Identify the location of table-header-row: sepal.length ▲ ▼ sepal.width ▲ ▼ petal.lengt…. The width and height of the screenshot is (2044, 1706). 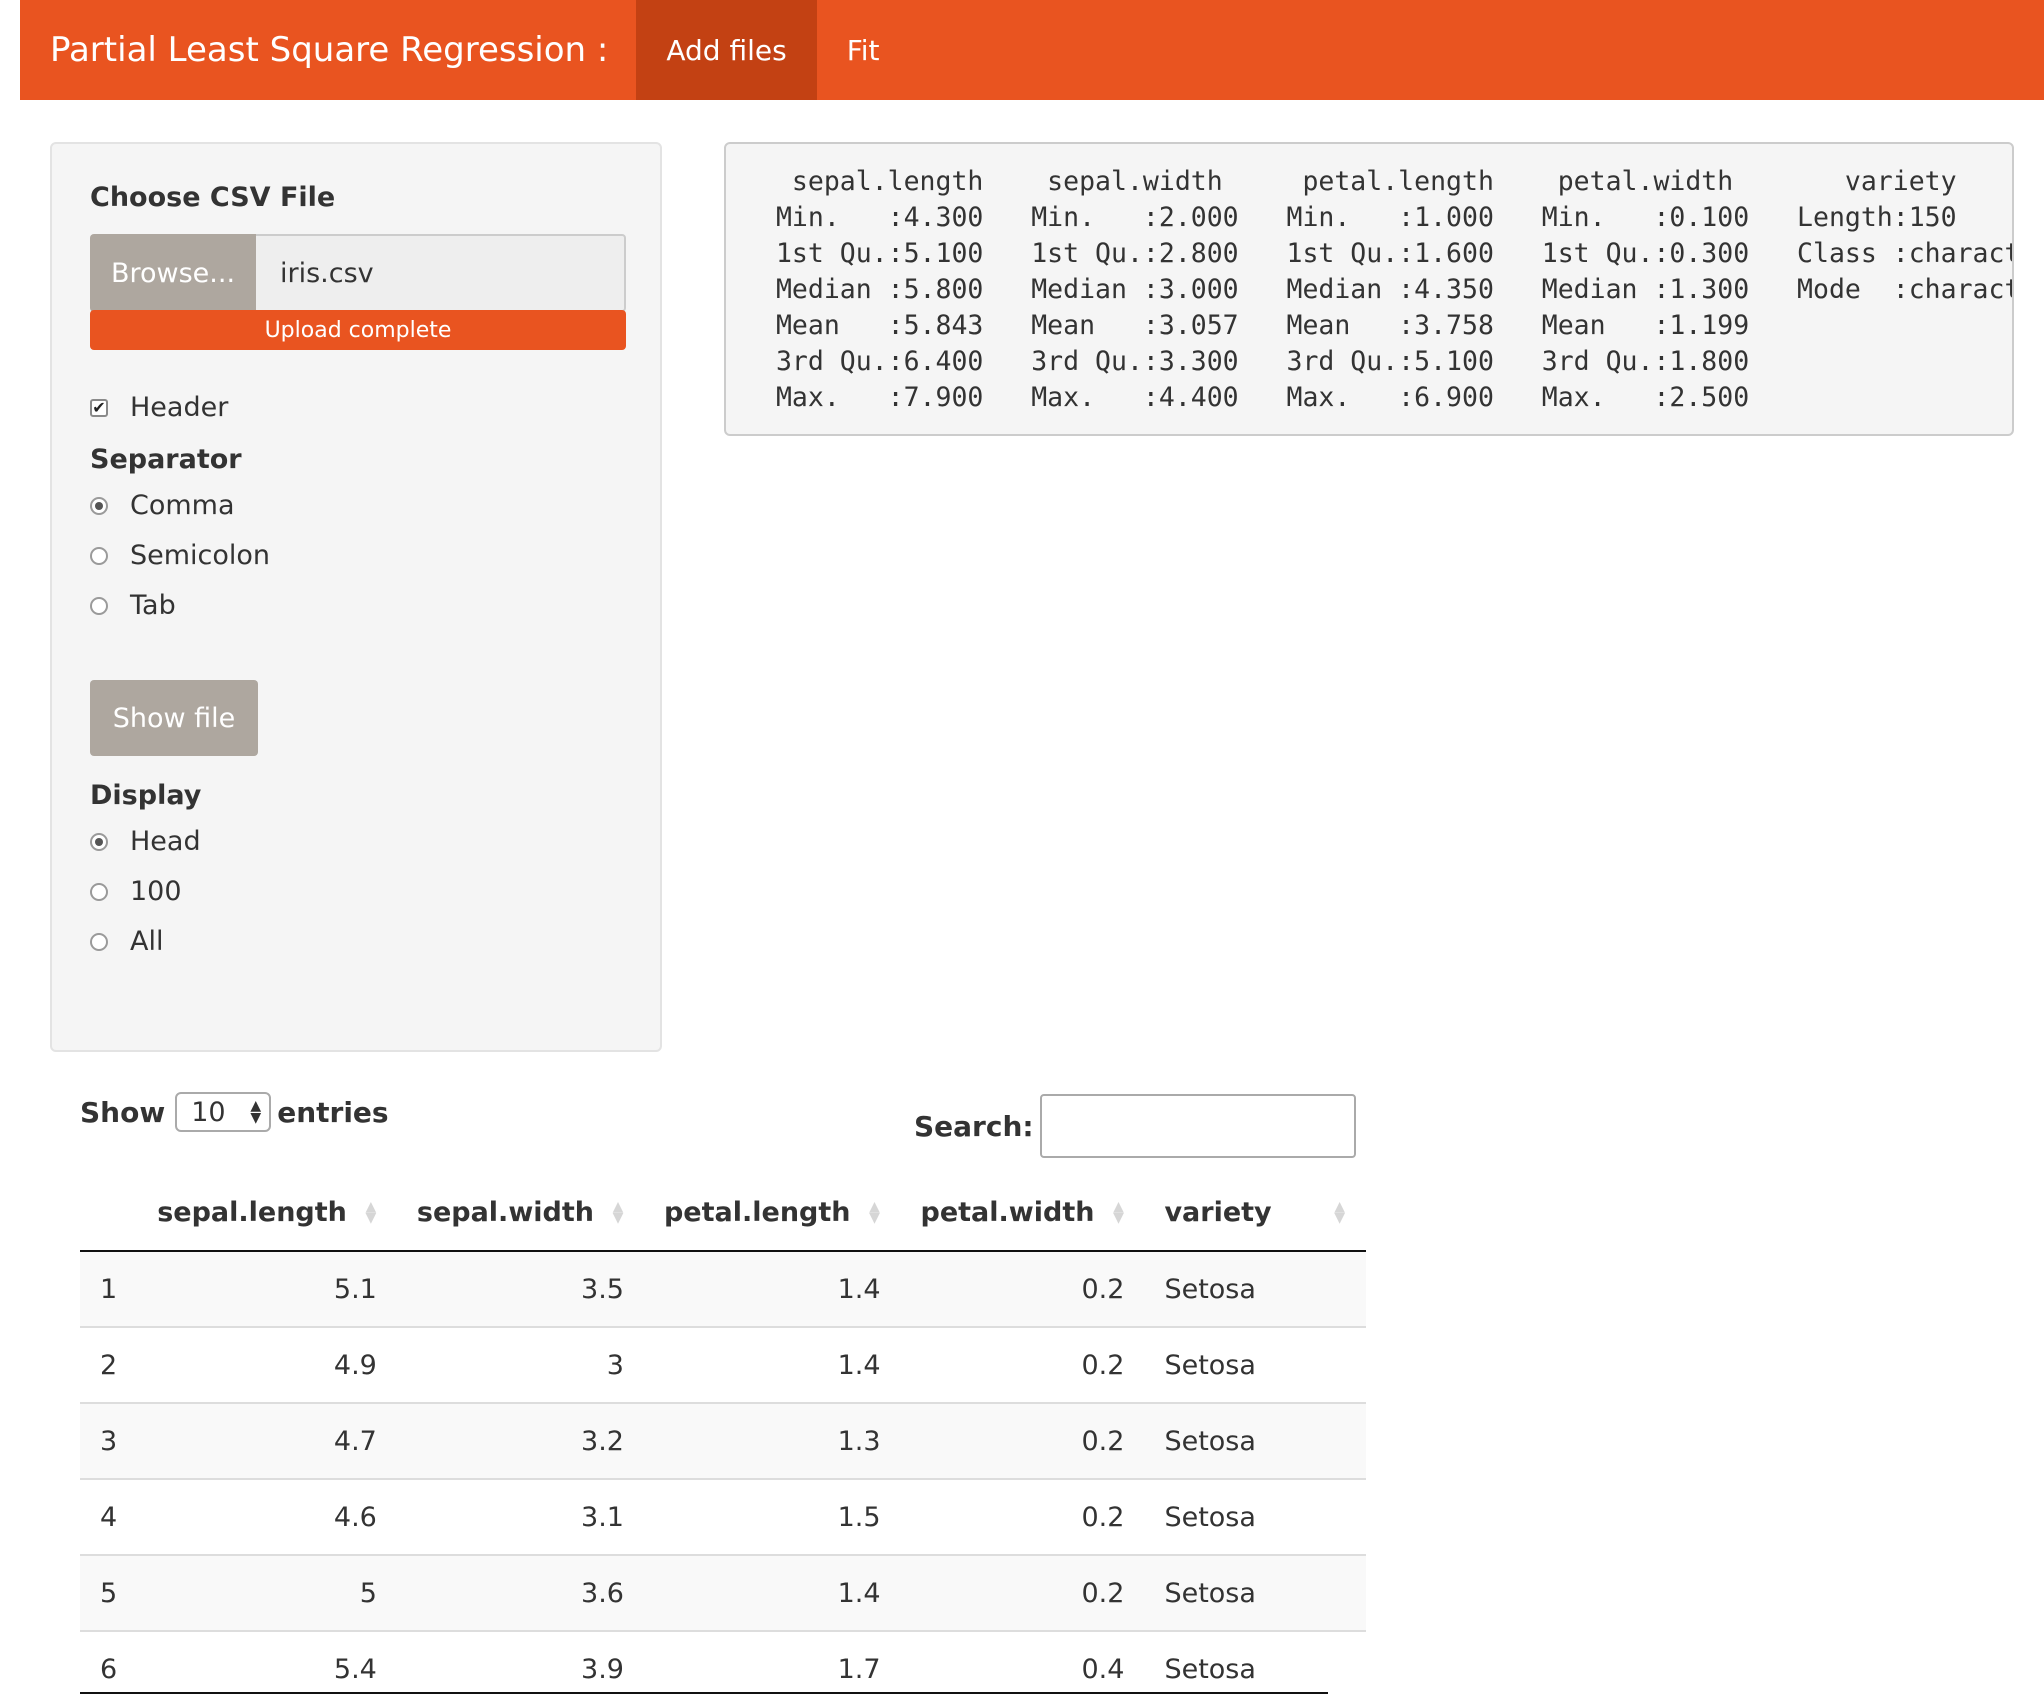
(723, 1213).